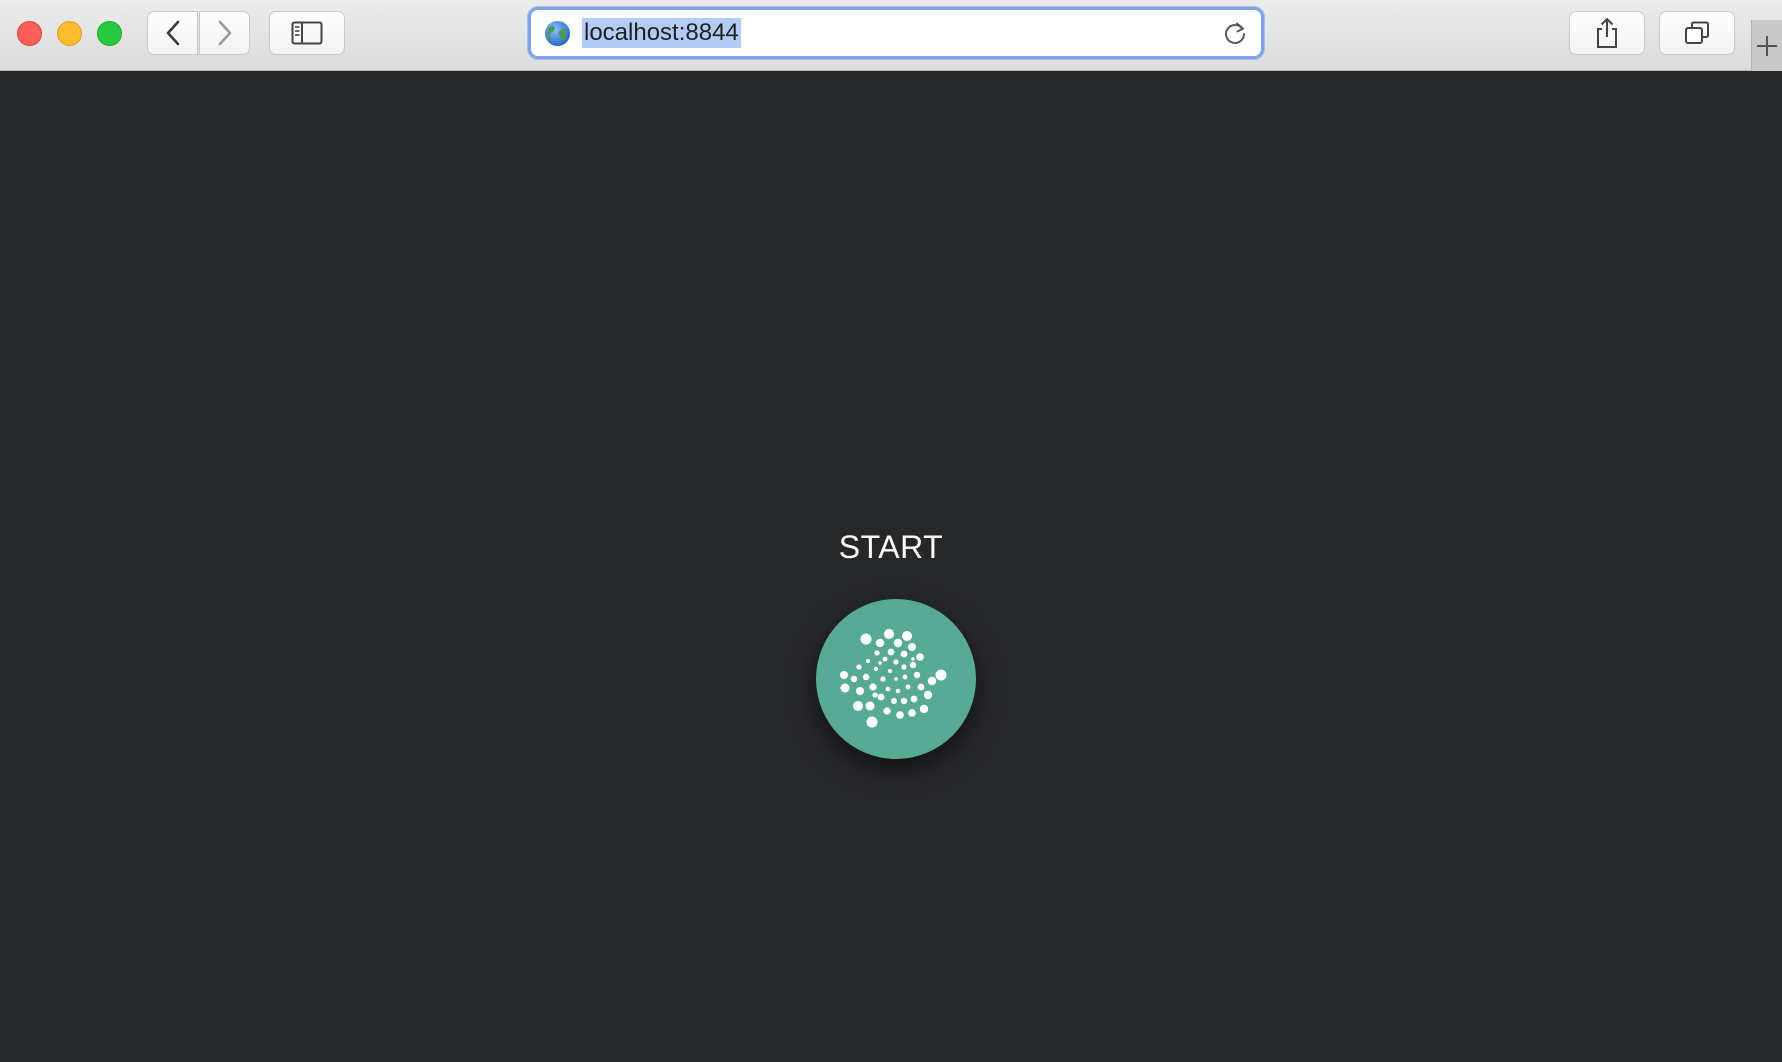 The width and height of the screenshot is (1782, 1062). I want to click on tab-overview-icon, so click(1697, 32).